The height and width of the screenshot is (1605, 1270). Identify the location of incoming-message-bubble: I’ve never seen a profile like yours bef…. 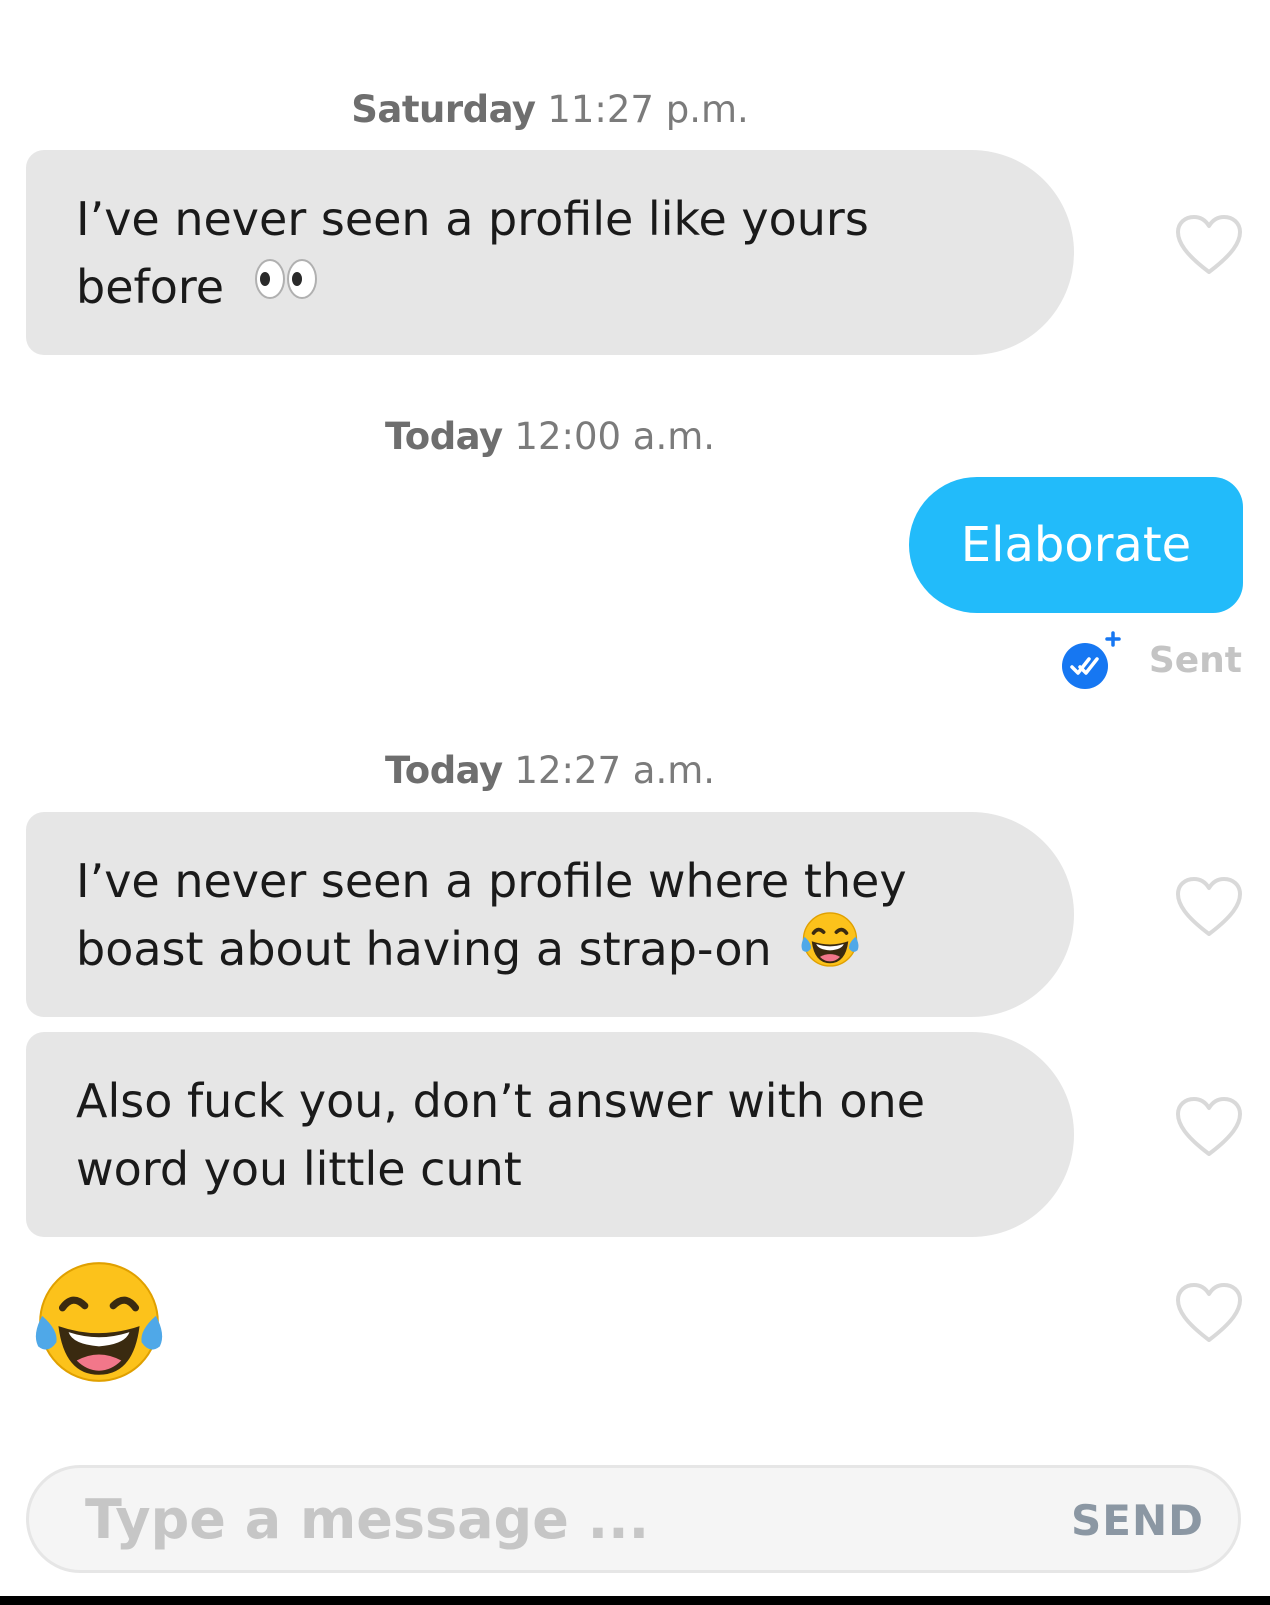
(550, 252).